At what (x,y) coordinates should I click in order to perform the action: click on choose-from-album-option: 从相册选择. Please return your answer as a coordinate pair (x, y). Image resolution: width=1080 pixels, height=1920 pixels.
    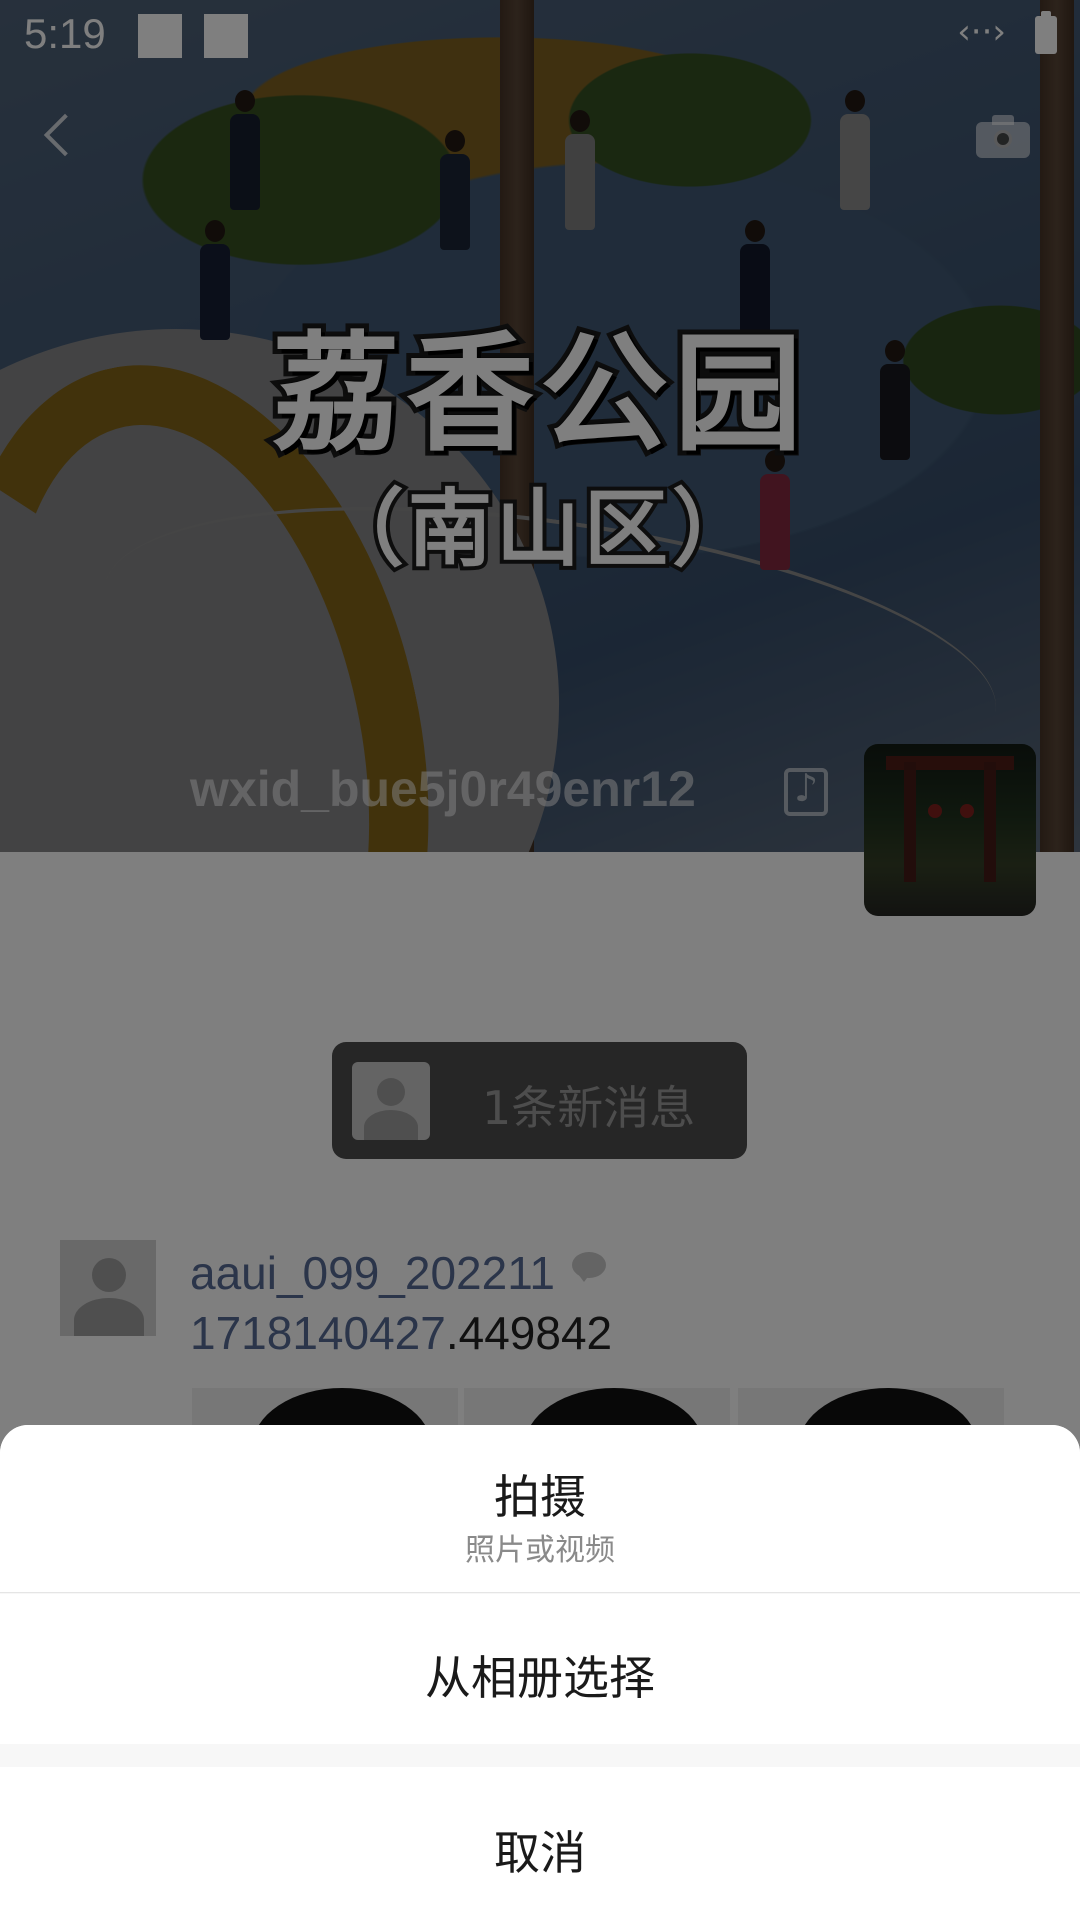
    Looking at the image, I should click on (540, 1669).